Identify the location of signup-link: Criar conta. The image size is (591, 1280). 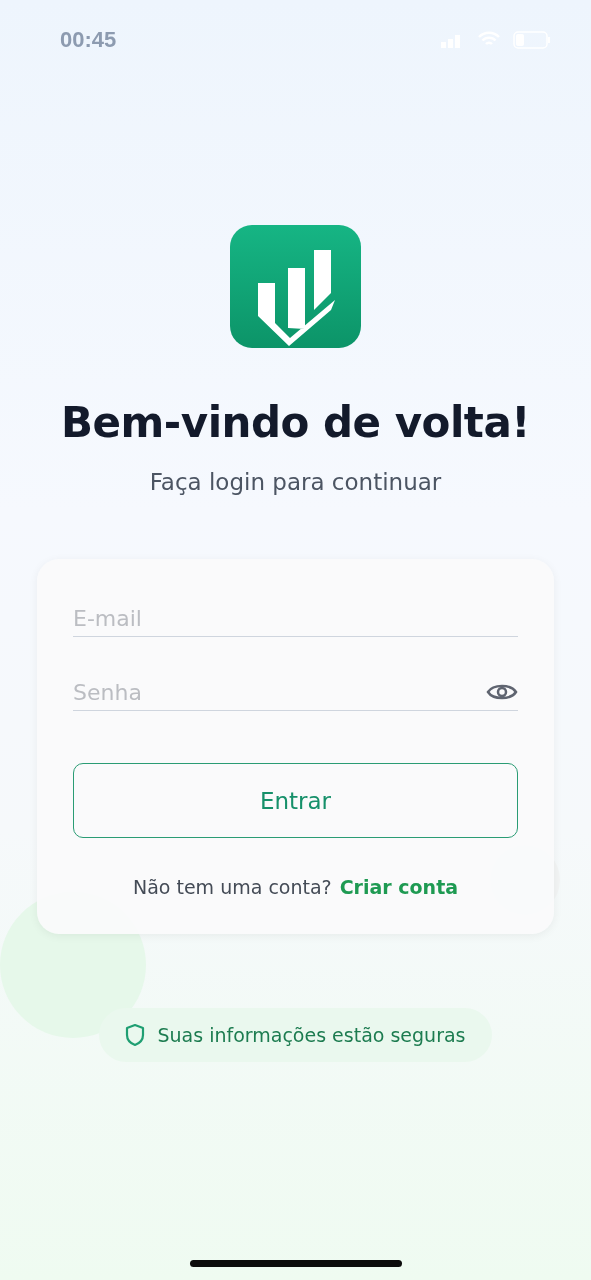
(399, 887).